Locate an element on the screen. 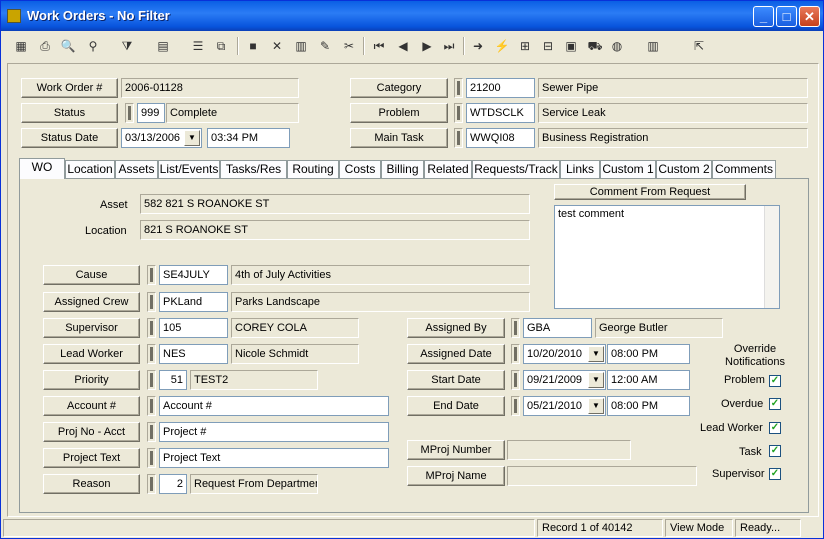 This screenshot has height=539, width=824. project-text-field: Project Text is located at coordinates (274, 458).